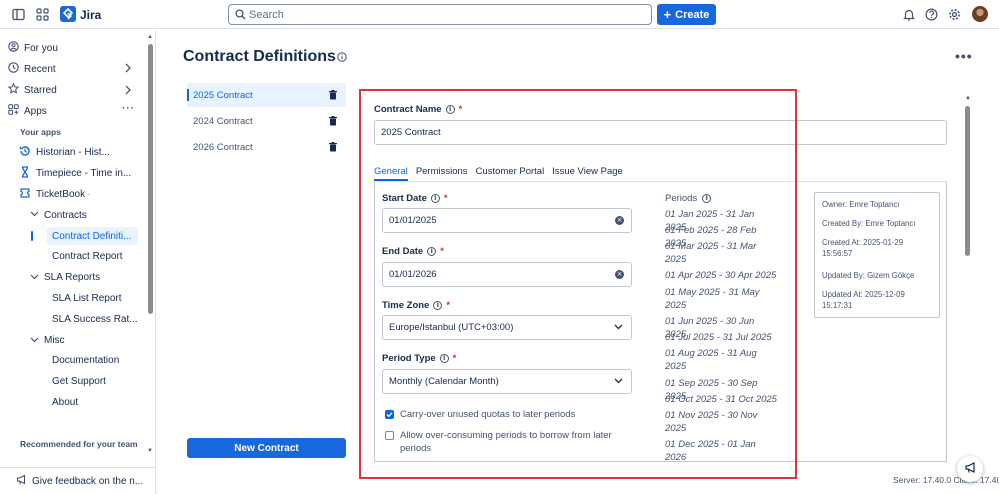 Image resolution: width=999 pixels, height=494 pixels. What do you see at coordinates (869, 223) in the screenshot?
I see `created-by-text: Created By: Emre Toptancı` at bounding box center [869, 223].